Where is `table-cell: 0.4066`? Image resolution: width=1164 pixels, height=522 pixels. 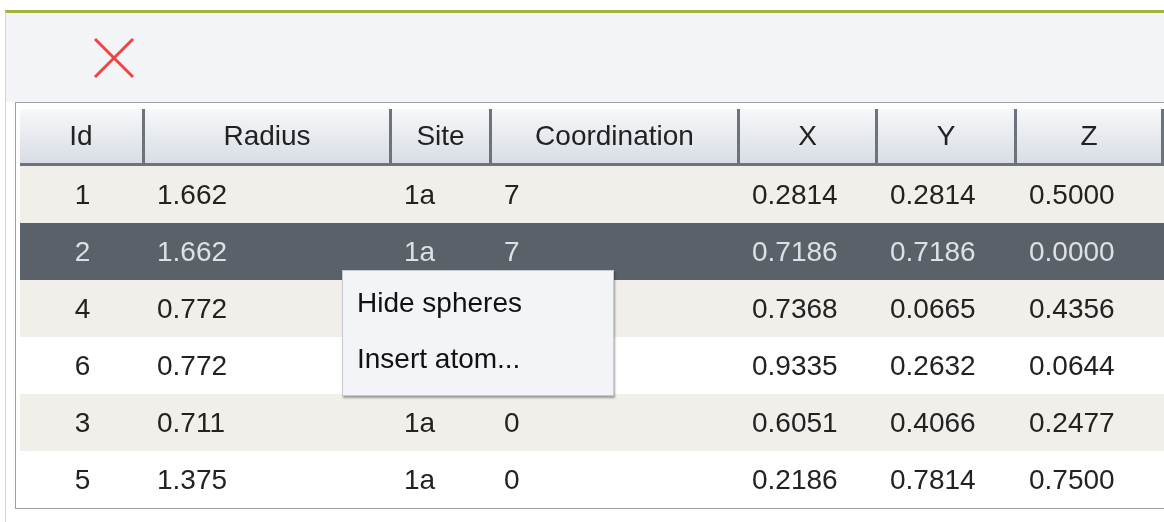 table-cell: 0.4066 is located at coordinates (947, 422).